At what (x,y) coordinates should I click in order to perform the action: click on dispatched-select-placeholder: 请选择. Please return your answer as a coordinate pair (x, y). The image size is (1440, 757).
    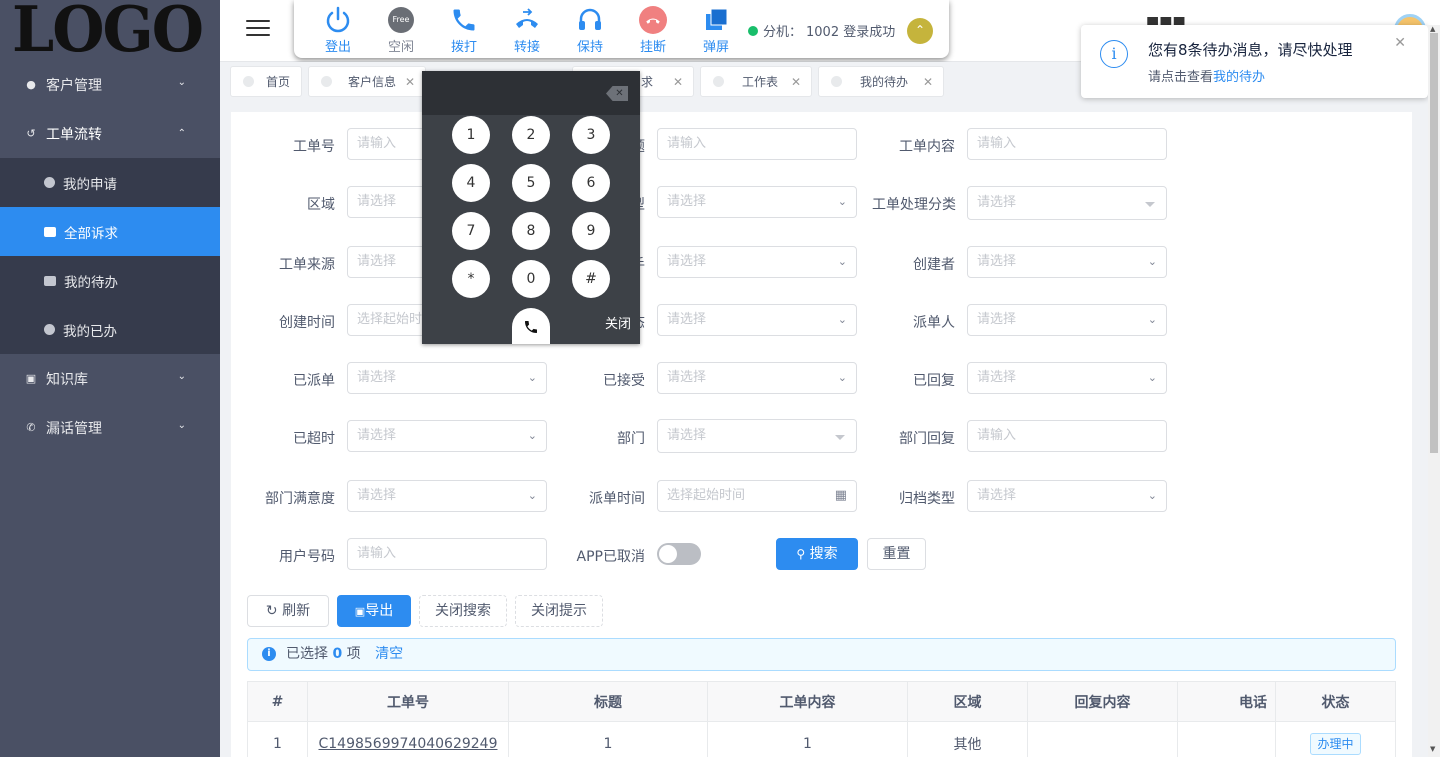
    Looking at the image, I should click on (377, 377).